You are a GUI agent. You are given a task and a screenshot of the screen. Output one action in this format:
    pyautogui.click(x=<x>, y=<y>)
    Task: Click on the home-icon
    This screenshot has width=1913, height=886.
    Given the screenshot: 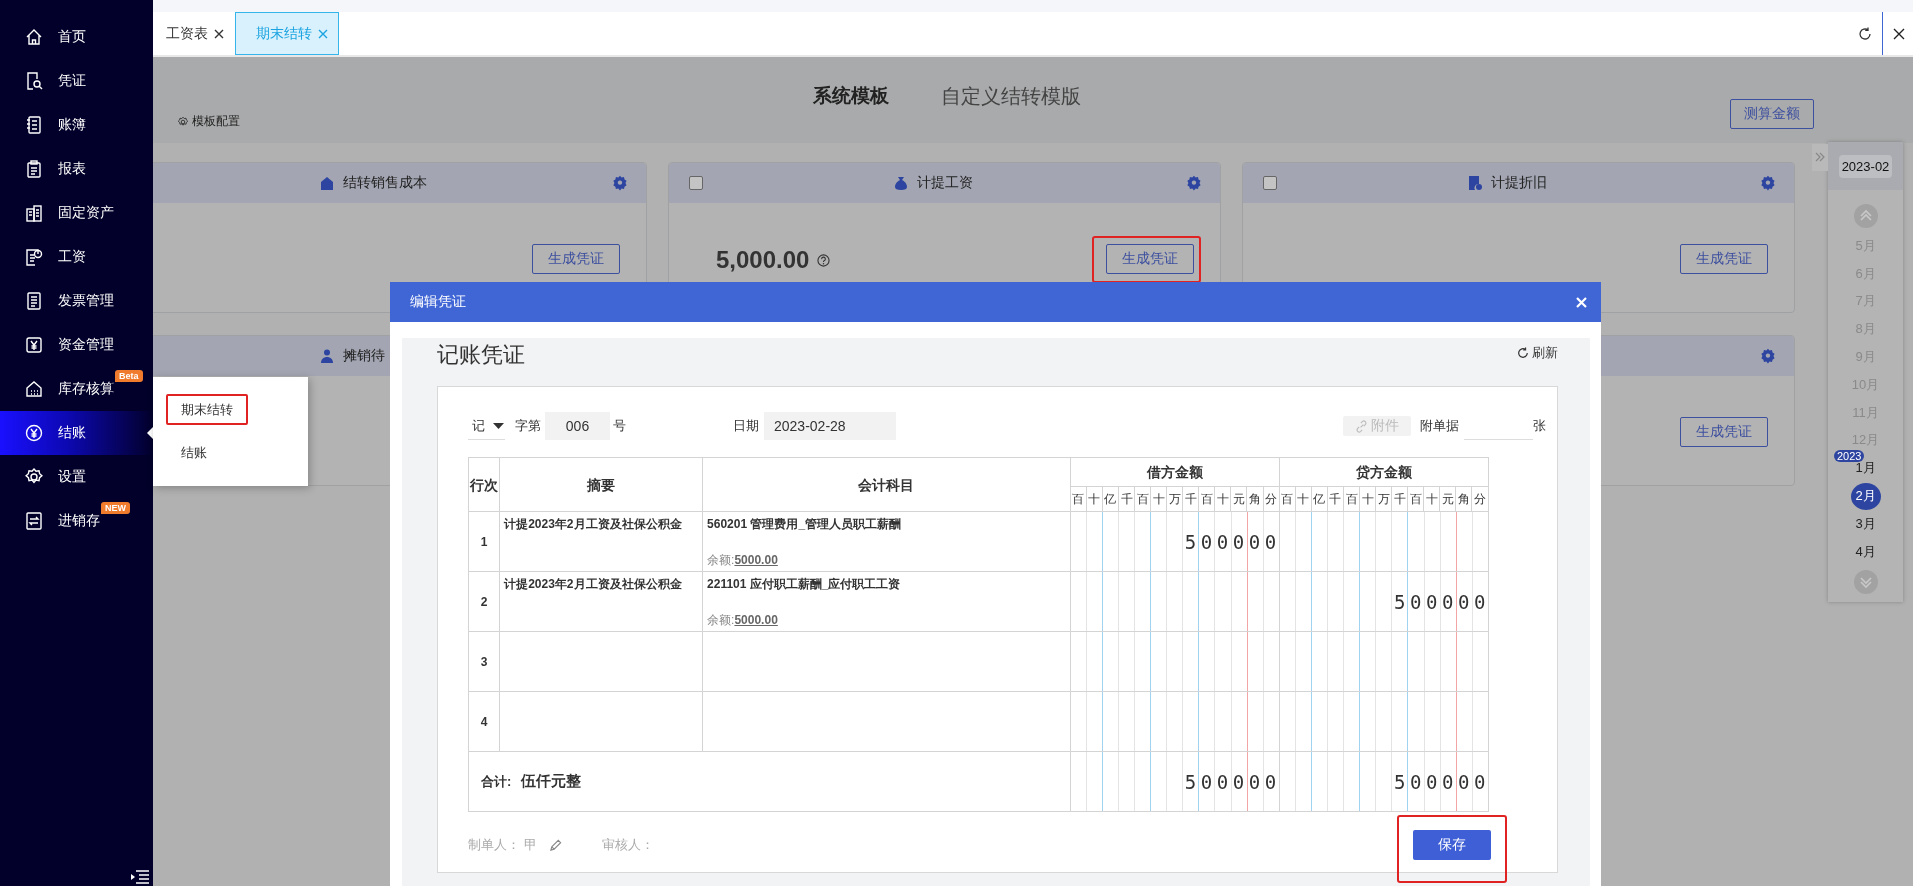 What is the action you would take?
    pyautogui.click(x=34, y=37)
    